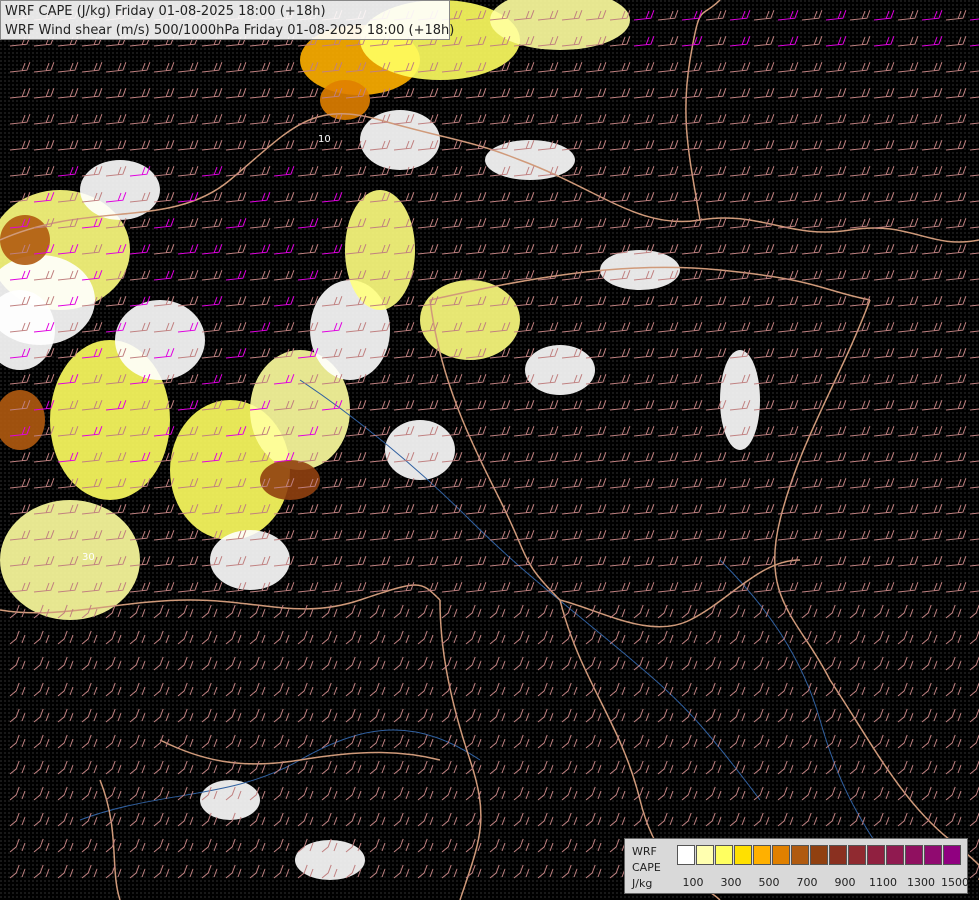  I want to click on legend-tick: 300, so click(731, 882).